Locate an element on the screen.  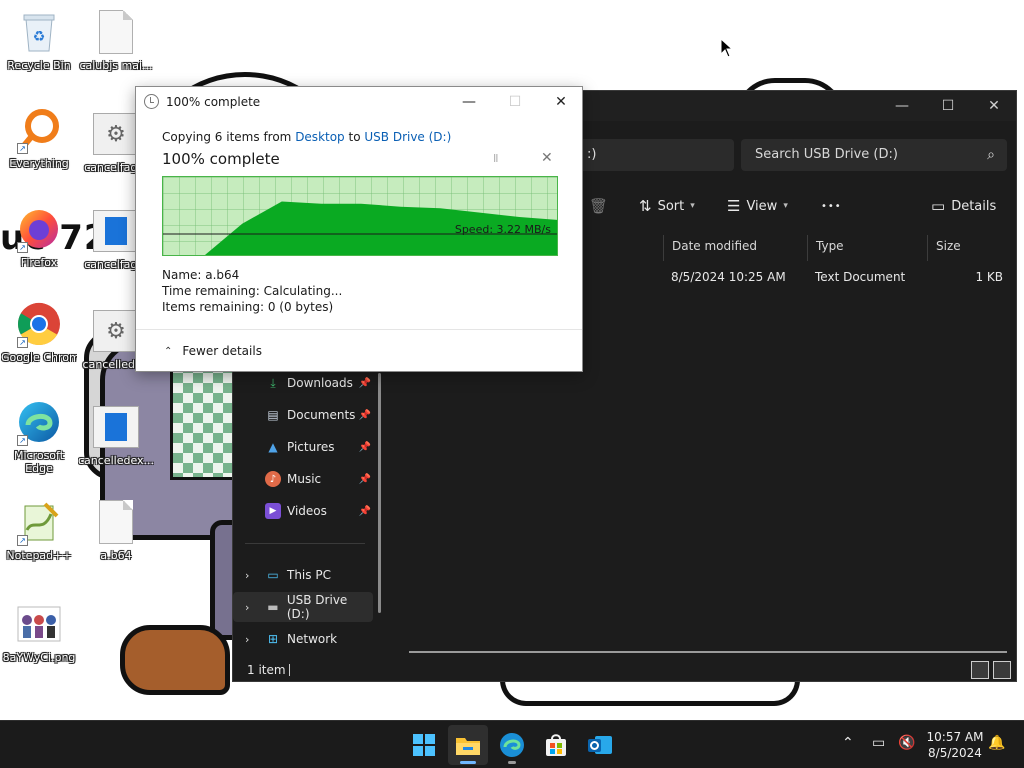
desktop-icon-firefox: ↗ Firefox is located at coordinates (39, 237).